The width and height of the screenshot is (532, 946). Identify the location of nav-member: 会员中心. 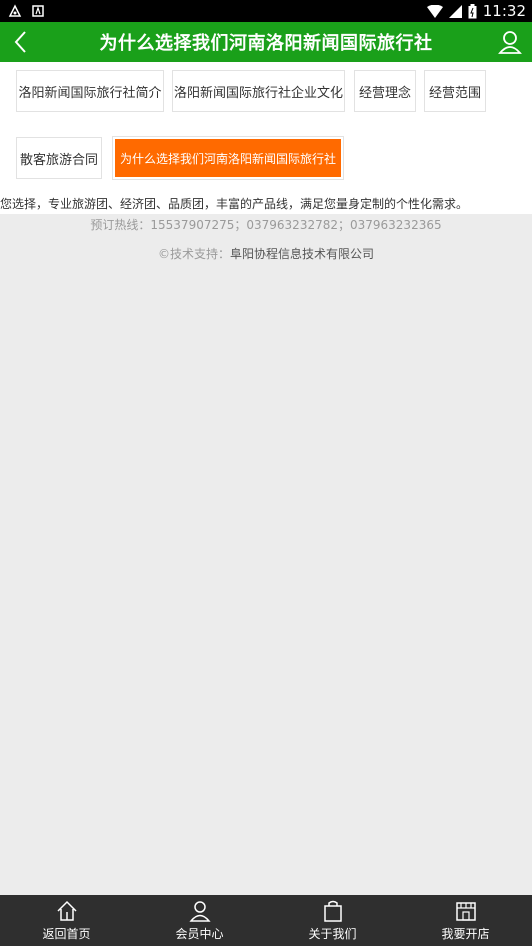
(199, 920).